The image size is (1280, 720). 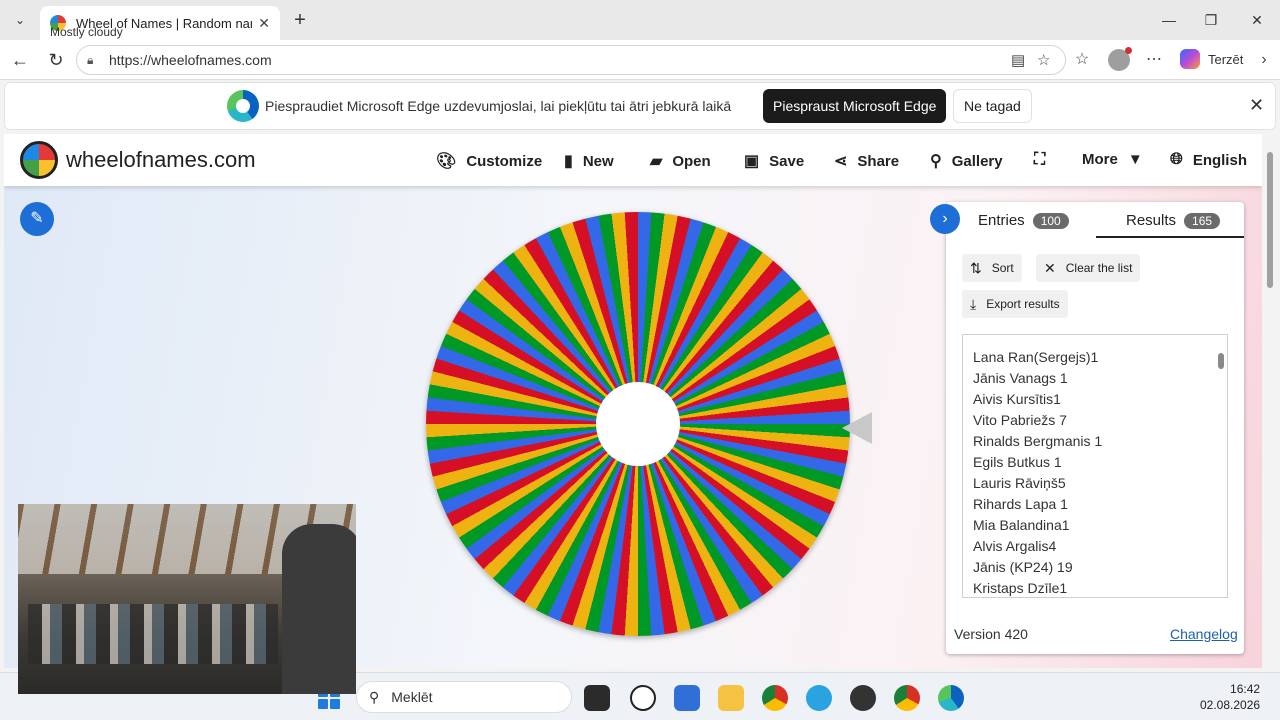 I want to click on maximize-icon: ❐, so click(x=1211, y=20).